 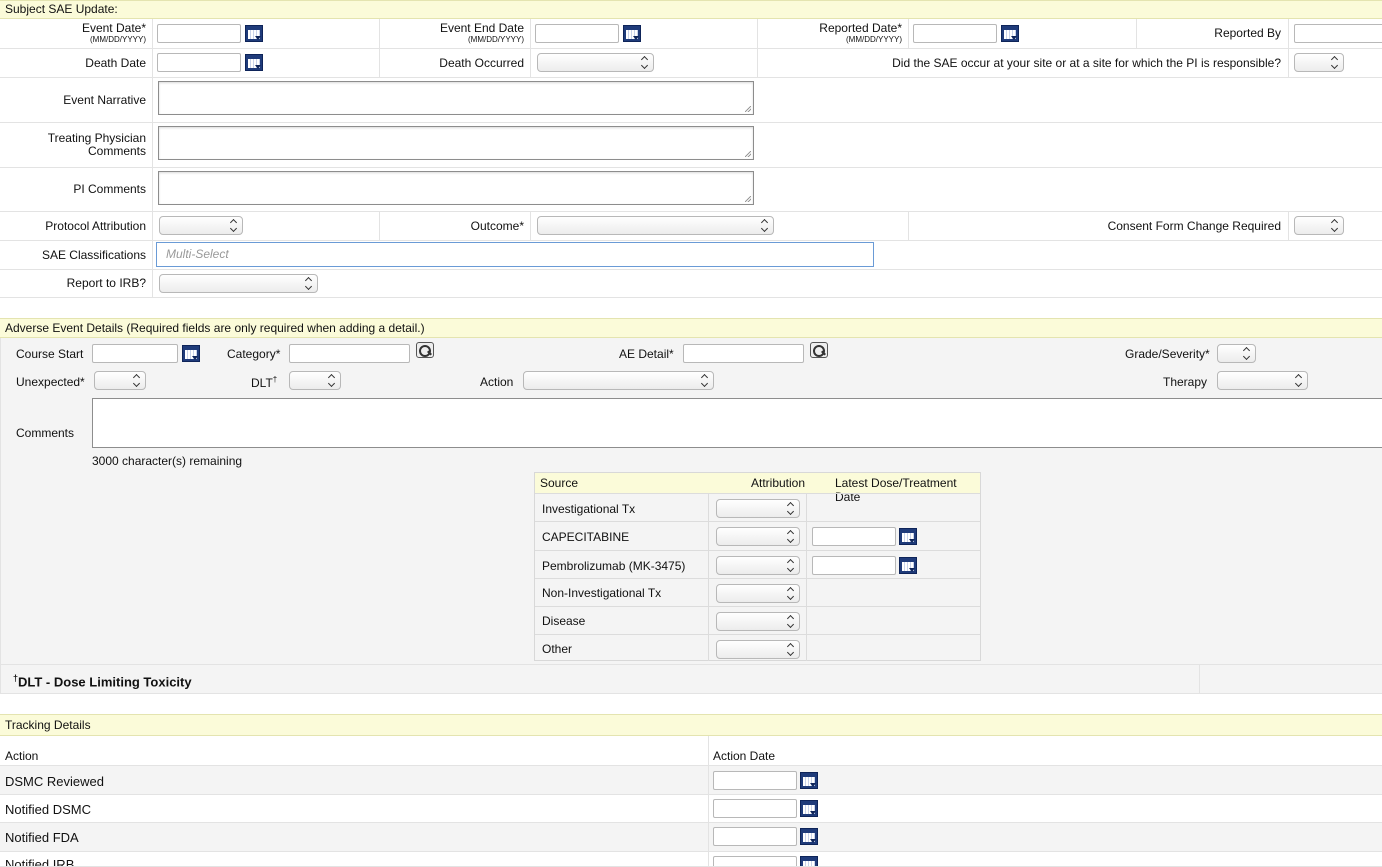 I want to click on site-question-select, so click(x=1319, y=62).